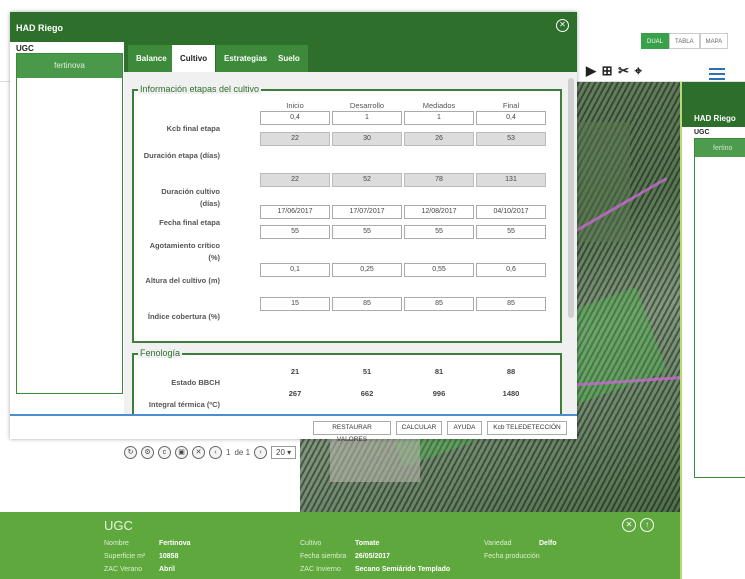 This screenshot has height=579, width=745. I want to click on binoculars-icon: ▶ ⊞, so click(600, 70).